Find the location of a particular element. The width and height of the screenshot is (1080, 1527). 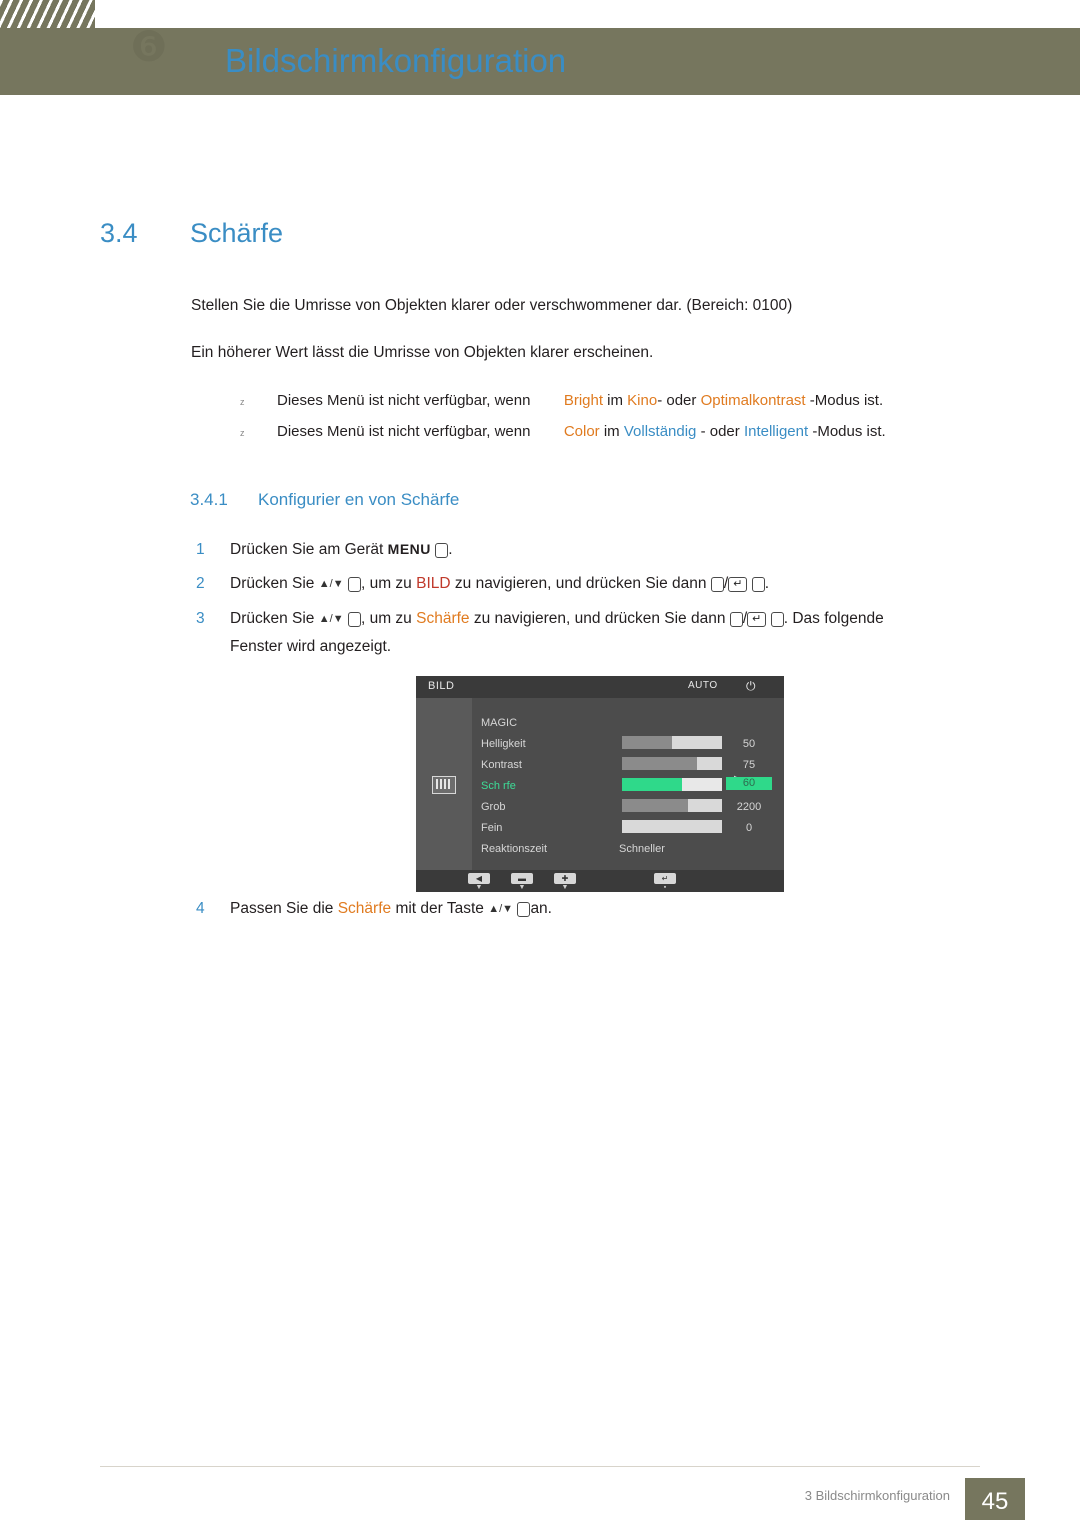

osd-row-label-helligkeit: Helligkeit is located at coordinates (503, 744).